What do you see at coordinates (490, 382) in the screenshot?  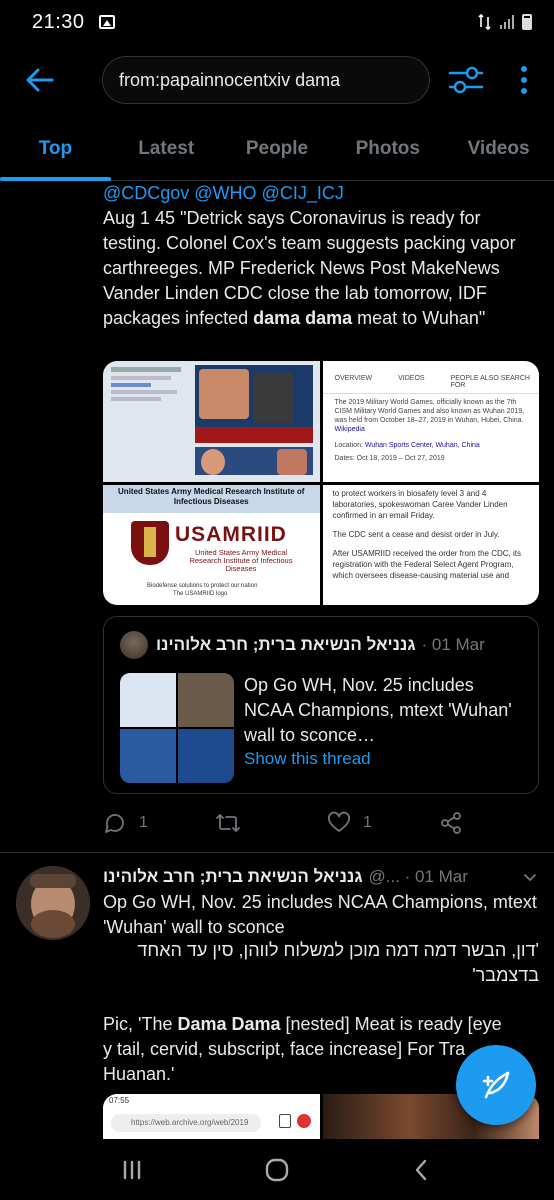 I see `info-tab-people: PEOPLE ALSO SEARCH FOR` at bounding box center [490, 382].